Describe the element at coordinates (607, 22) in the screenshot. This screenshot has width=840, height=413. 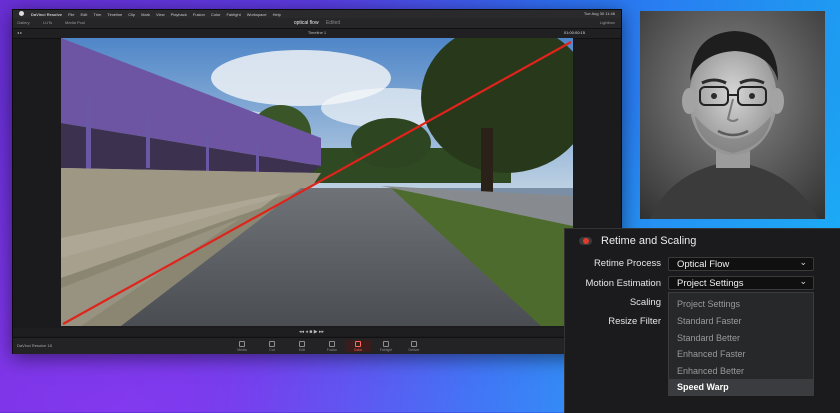
I see `lightbox-button: Lightbox` at that location.